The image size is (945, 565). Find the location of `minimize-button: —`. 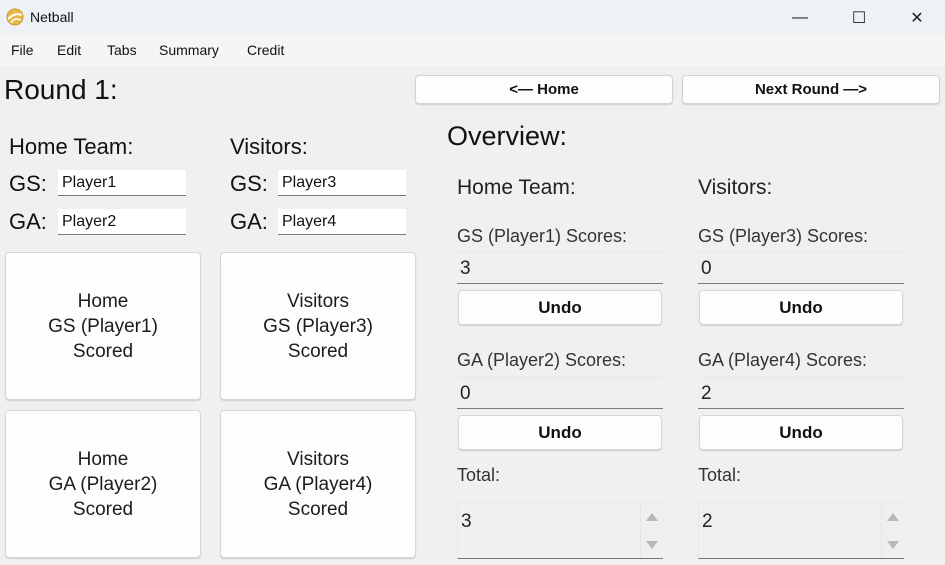

minimize-button: — is located at coordinates (800, 17).